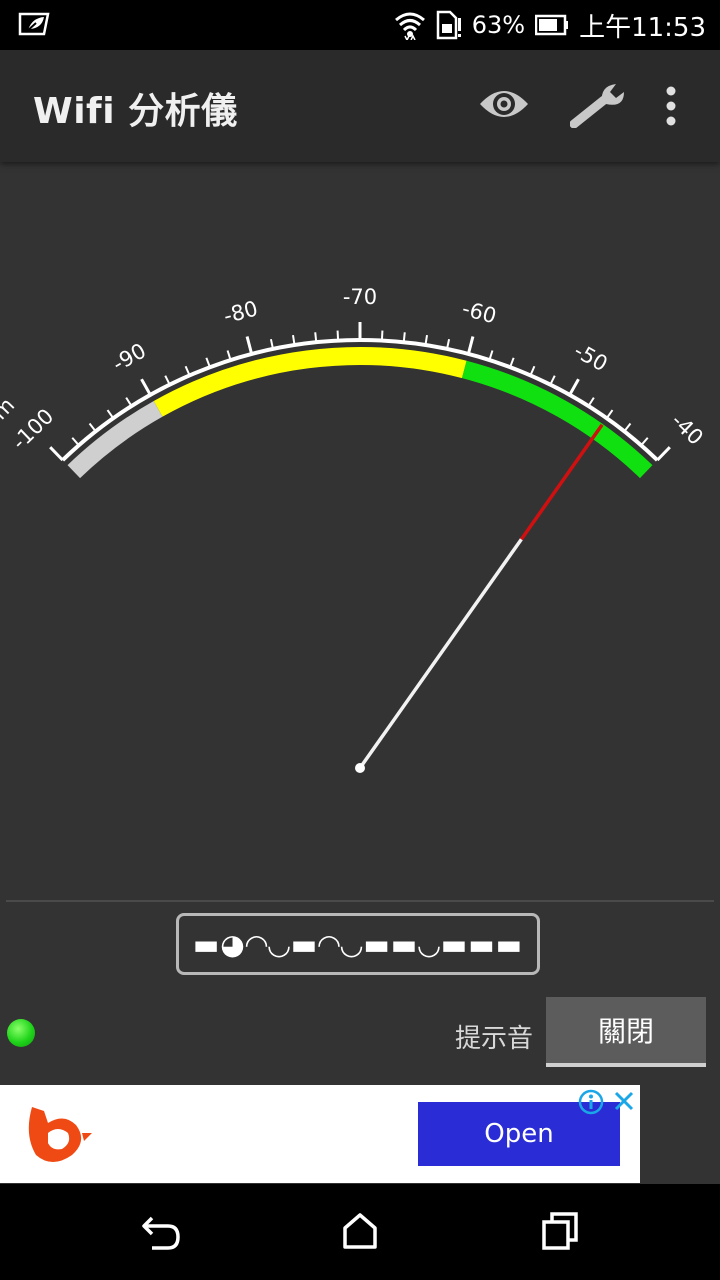 This screenshot has height=1280, width=720. I want to click on battery-icon, so click(552, 25).